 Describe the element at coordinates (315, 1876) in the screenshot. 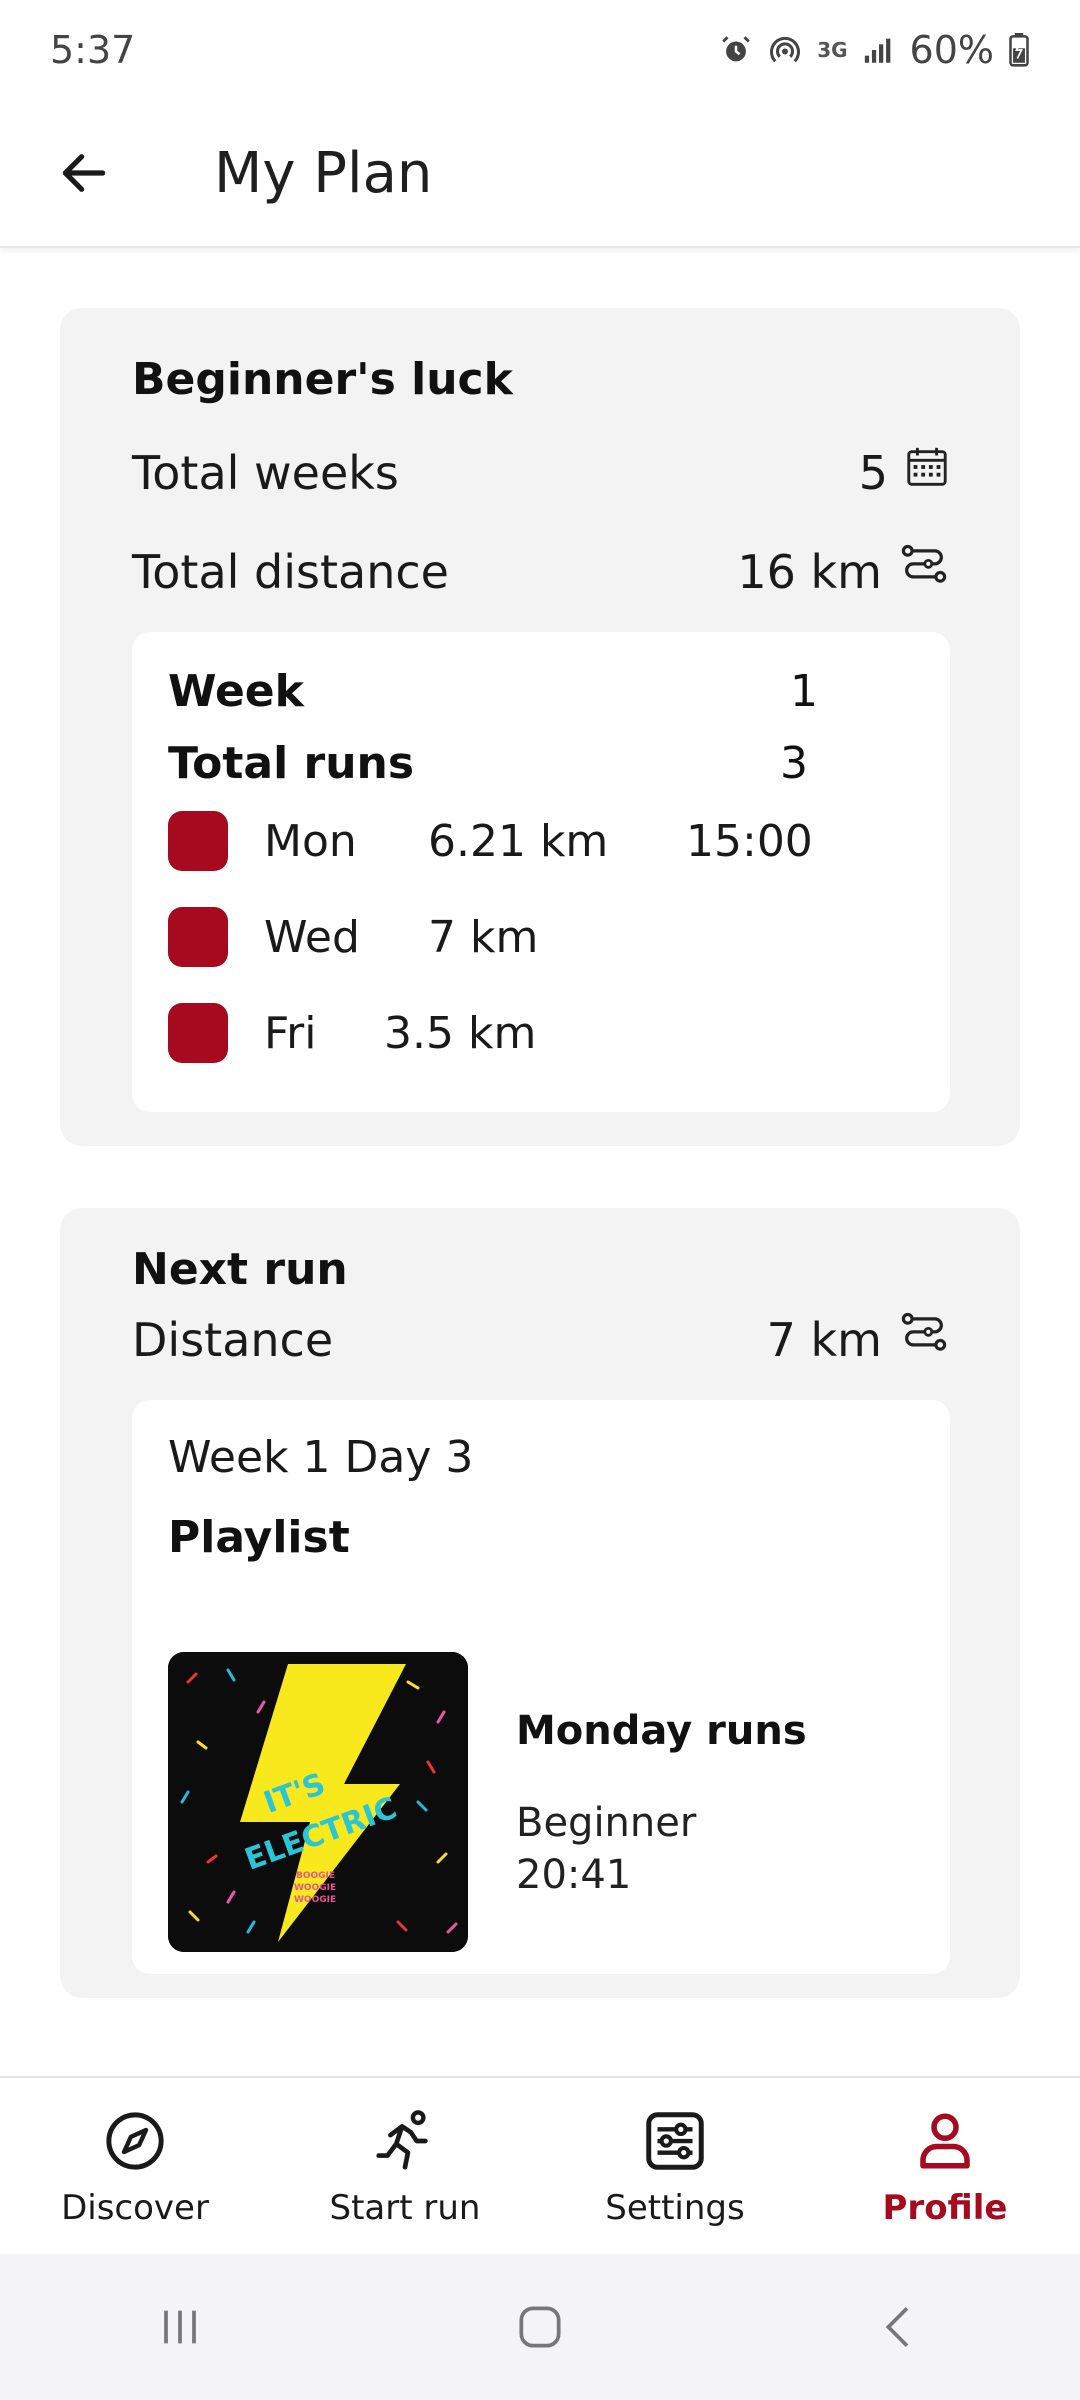

I see `svg-text: BOOGIE` at that location.